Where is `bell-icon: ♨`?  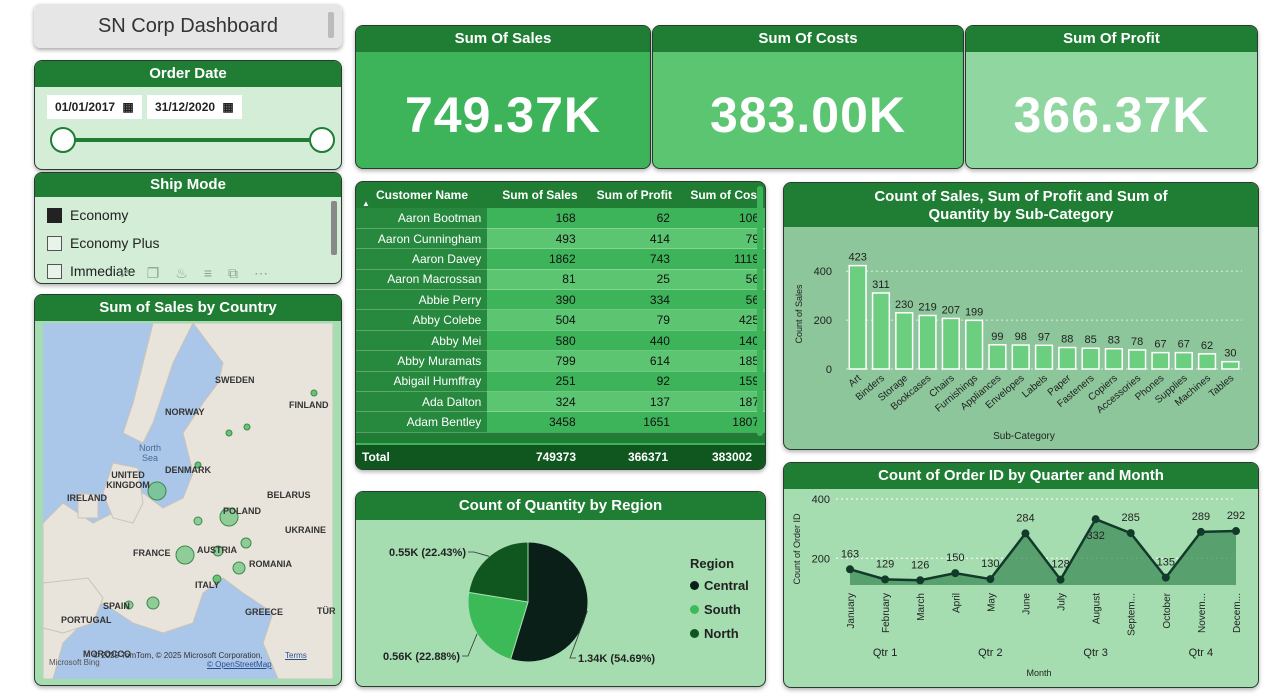 bell-icon: ♨ is located at coordinates (189, 273).